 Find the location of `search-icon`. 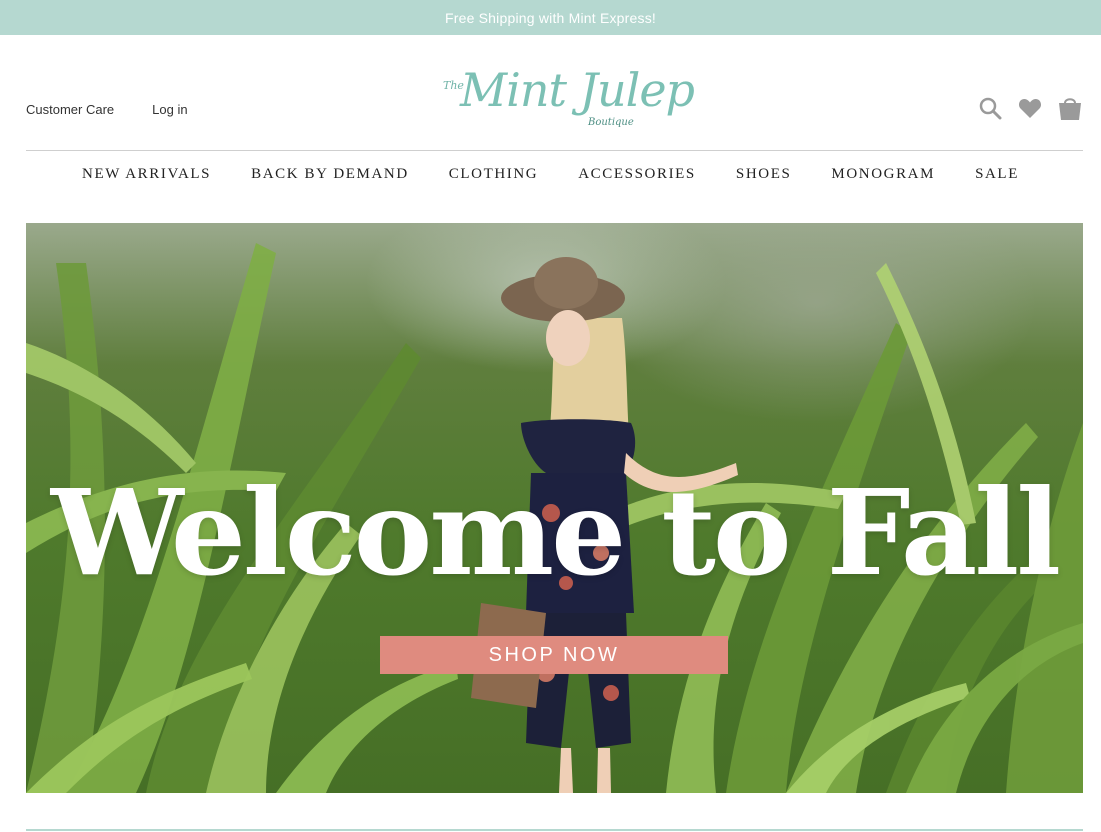

search-icon is located at coordinates (990, 108).